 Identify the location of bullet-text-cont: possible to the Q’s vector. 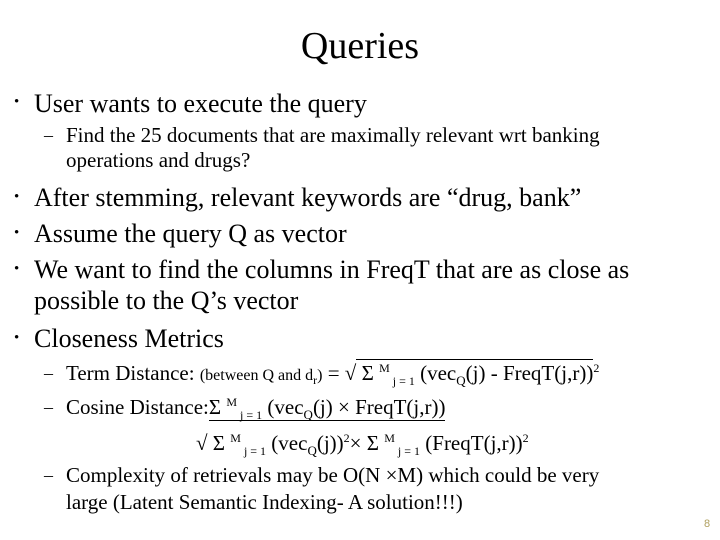
(166, 300).